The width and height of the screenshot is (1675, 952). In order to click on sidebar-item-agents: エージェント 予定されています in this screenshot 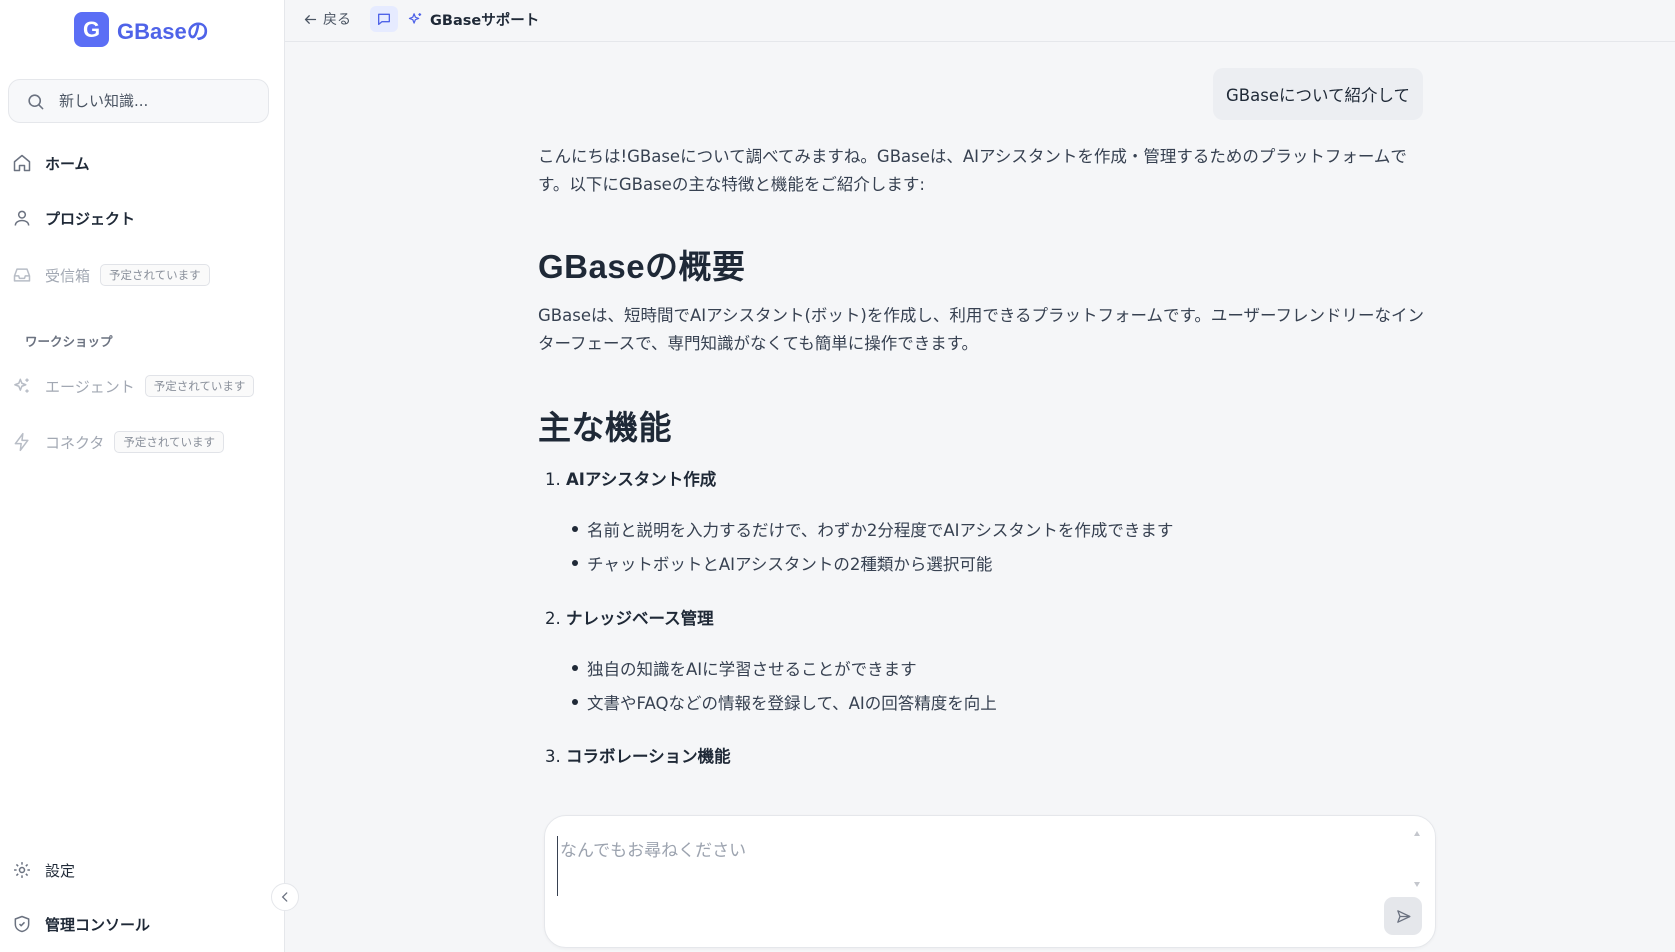, I will do `click(133, 386)`.